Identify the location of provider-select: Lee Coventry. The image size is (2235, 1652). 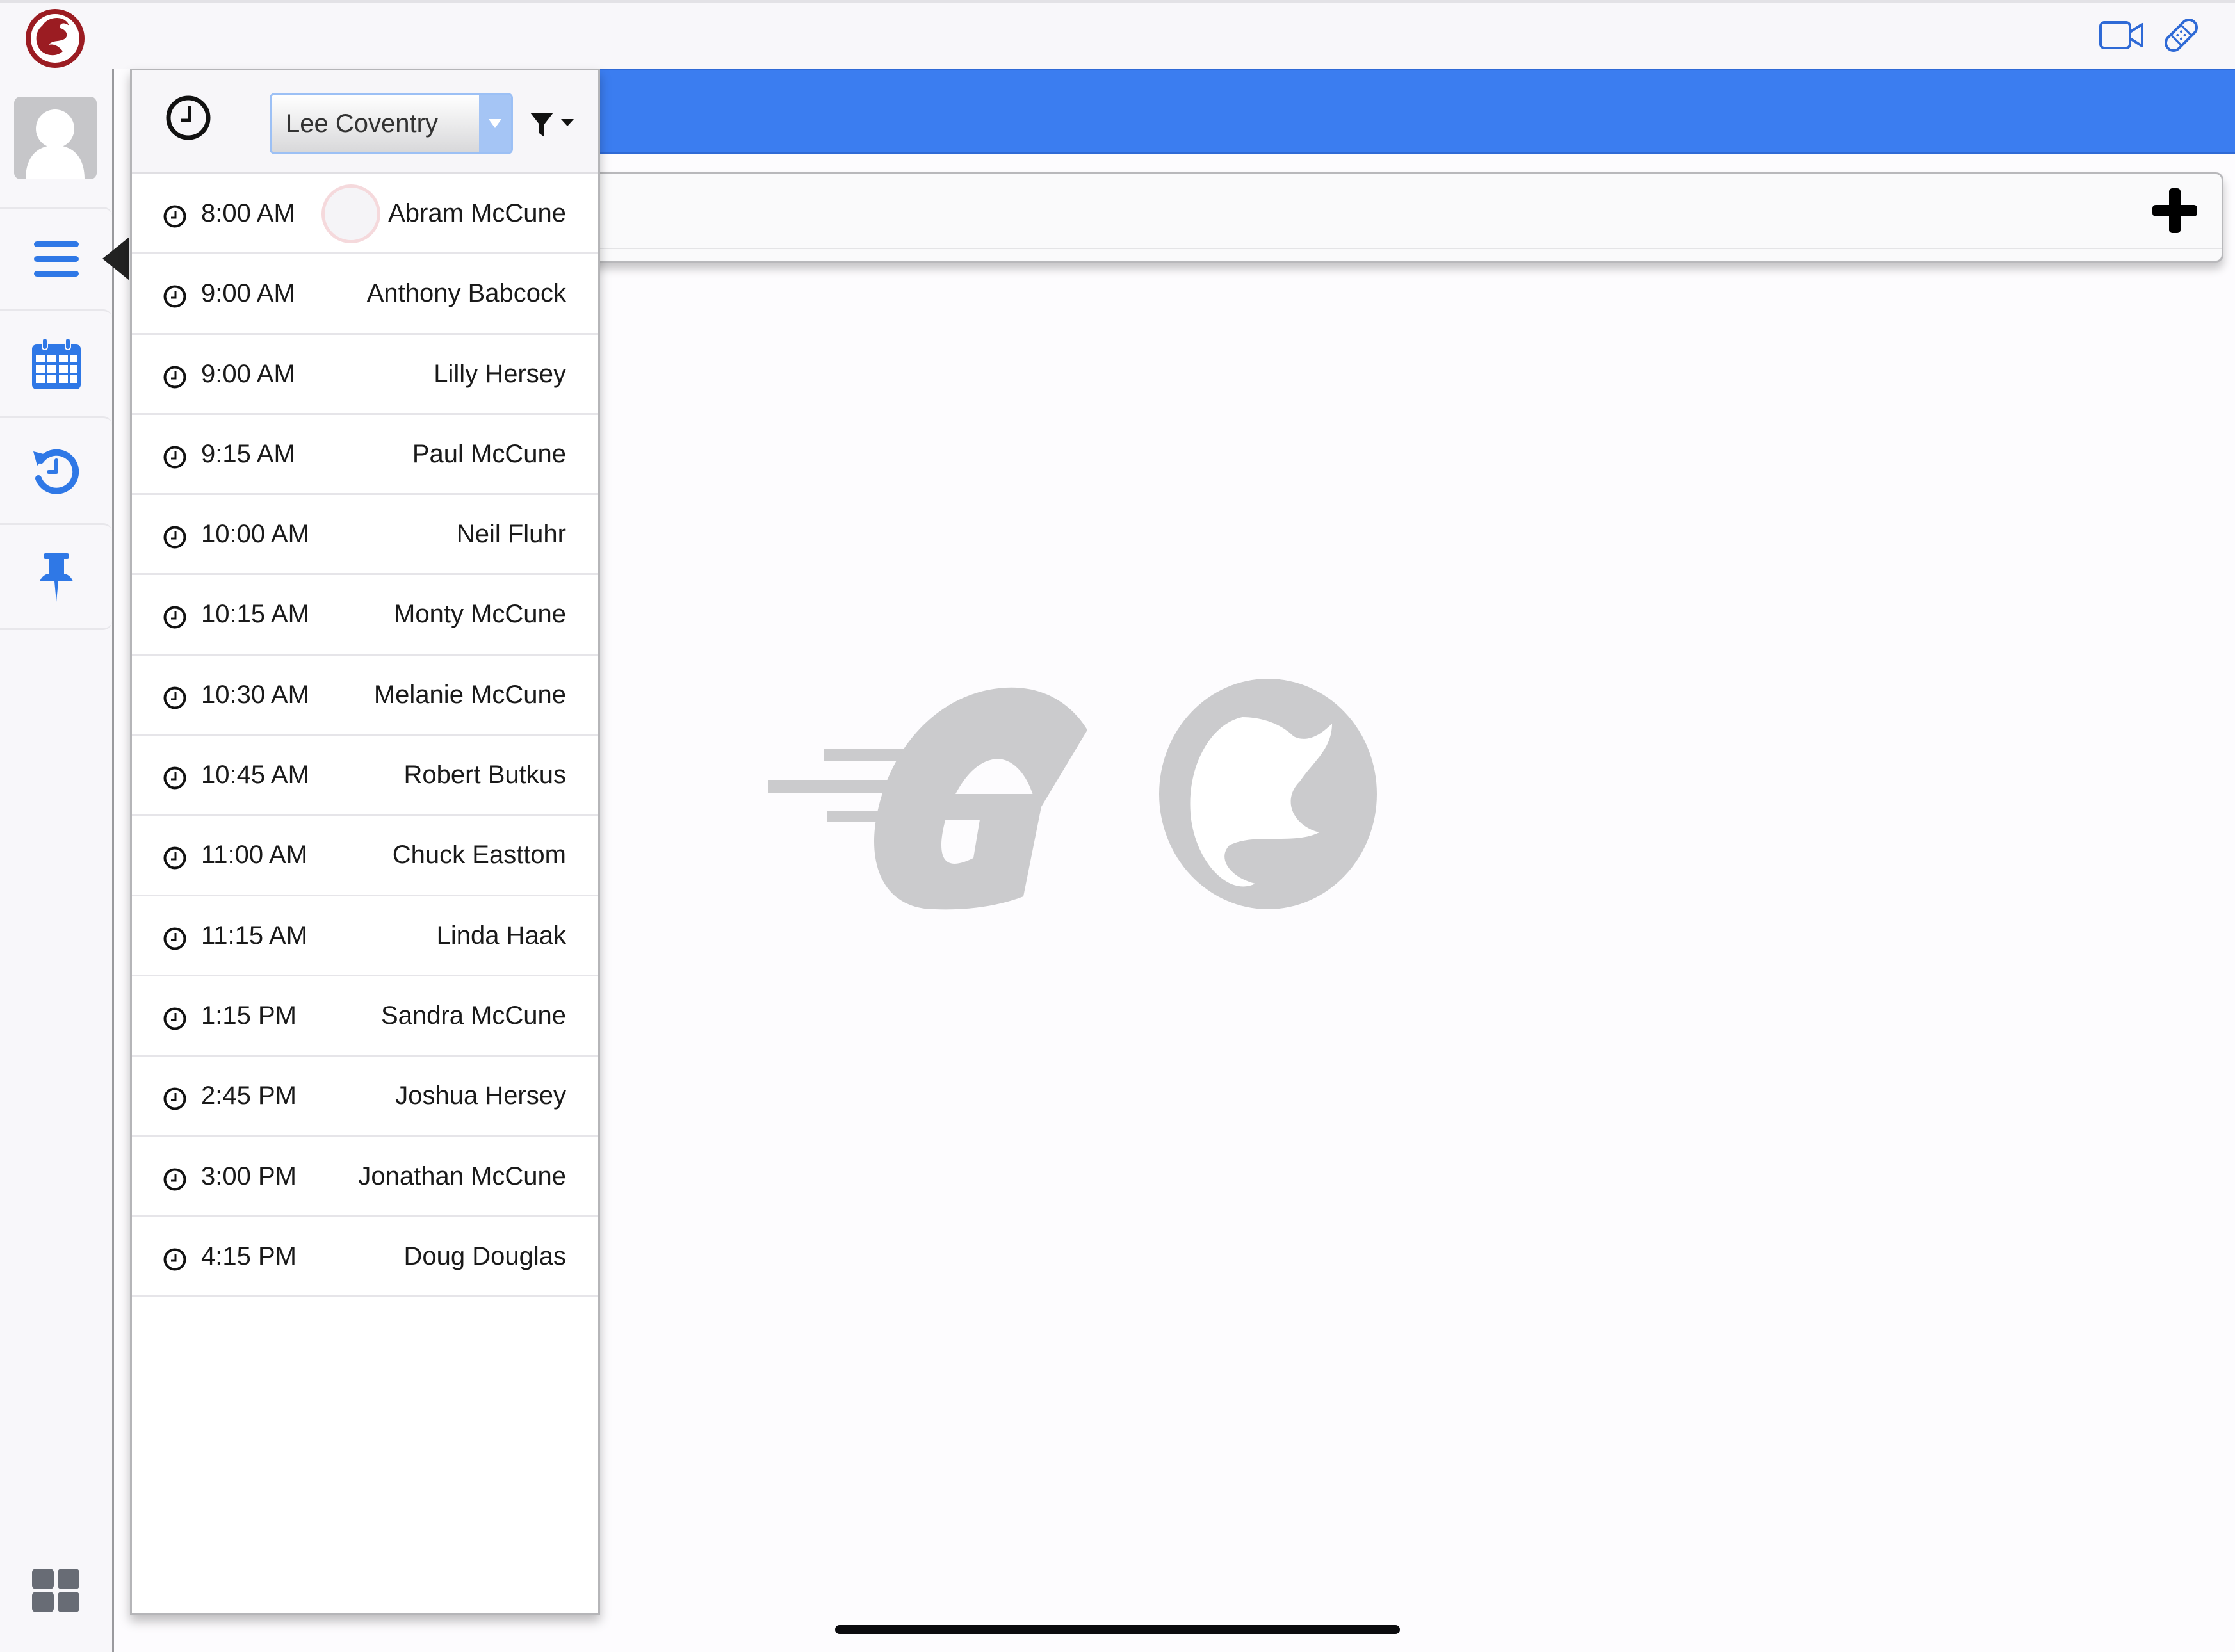
(392, 124).